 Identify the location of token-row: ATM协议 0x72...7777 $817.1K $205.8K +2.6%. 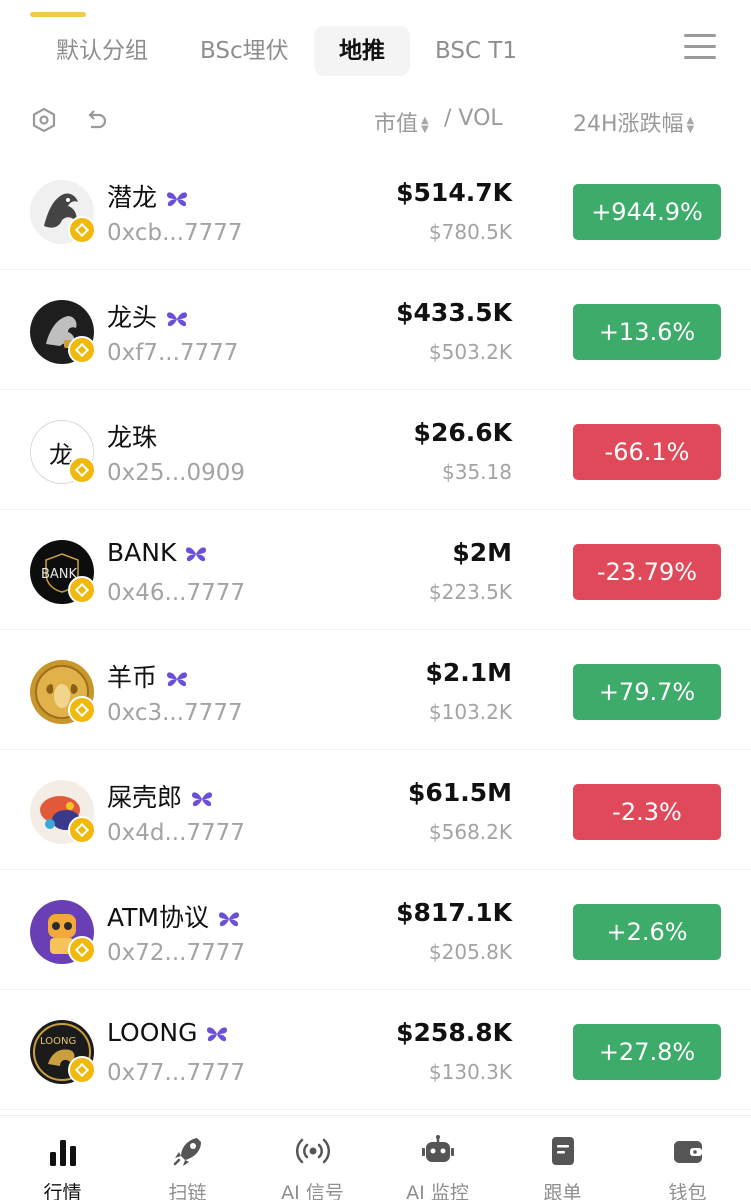
(375, 930).